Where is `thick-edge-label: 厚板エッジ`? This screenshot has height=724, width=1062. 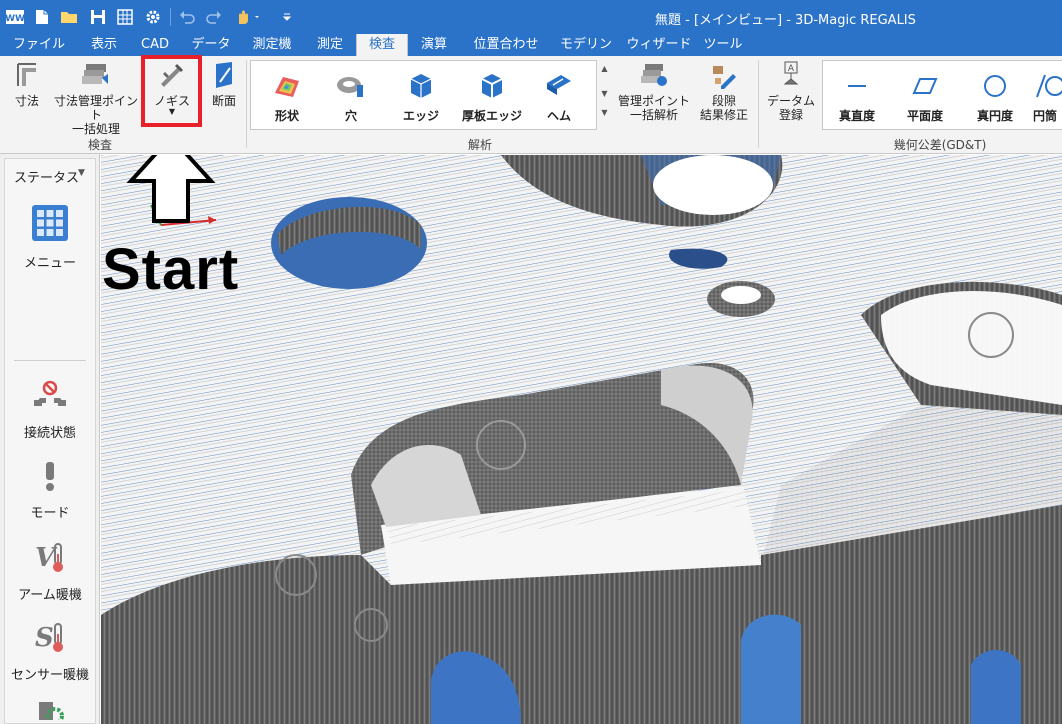 thick-edge-label: 厚板エッジ is located at coordinates (491, 116).